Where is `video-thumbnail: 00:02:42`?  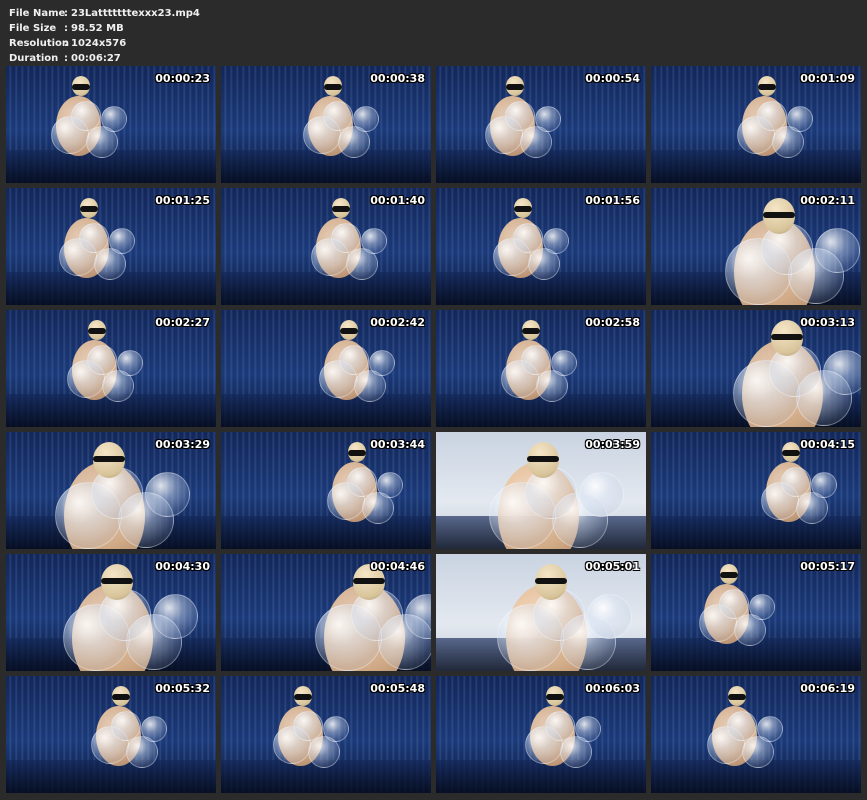 video-thumbnail: 00:02:42 is located at coordinates (326, 368).